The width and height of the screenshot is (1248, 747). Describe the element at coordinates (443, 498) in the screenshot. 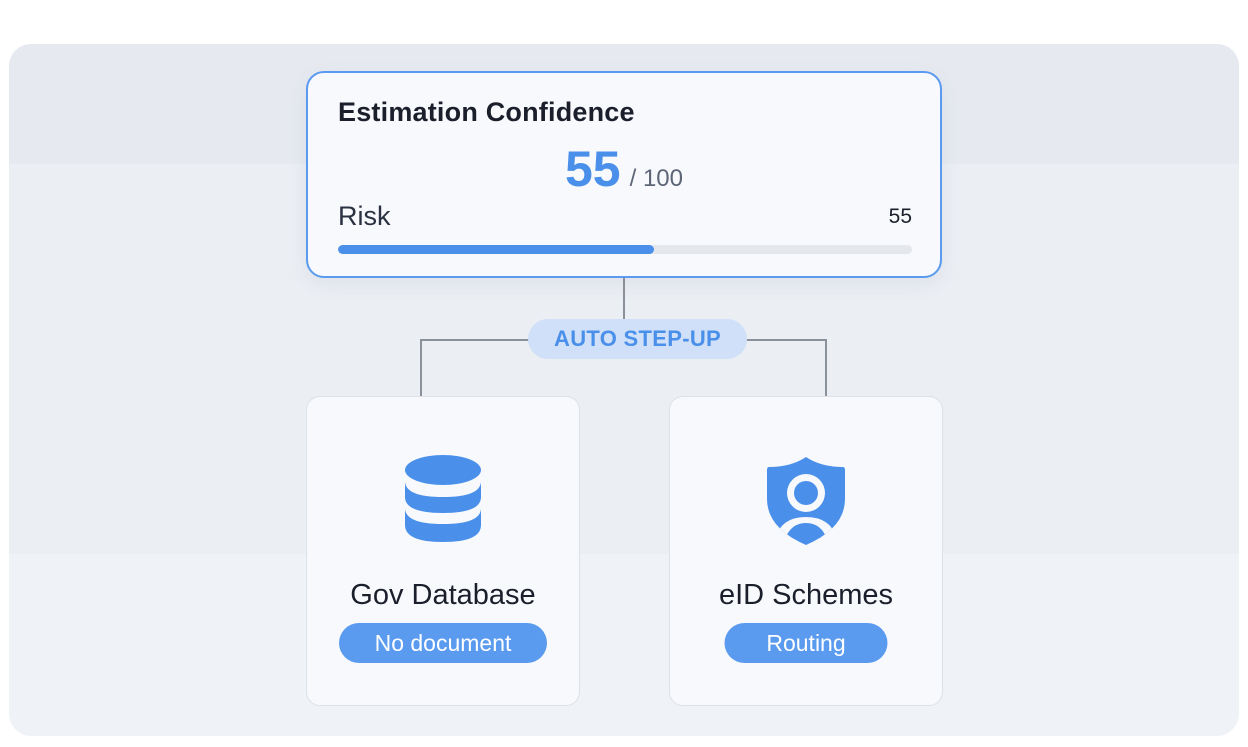

I see `database-icon` at that location.